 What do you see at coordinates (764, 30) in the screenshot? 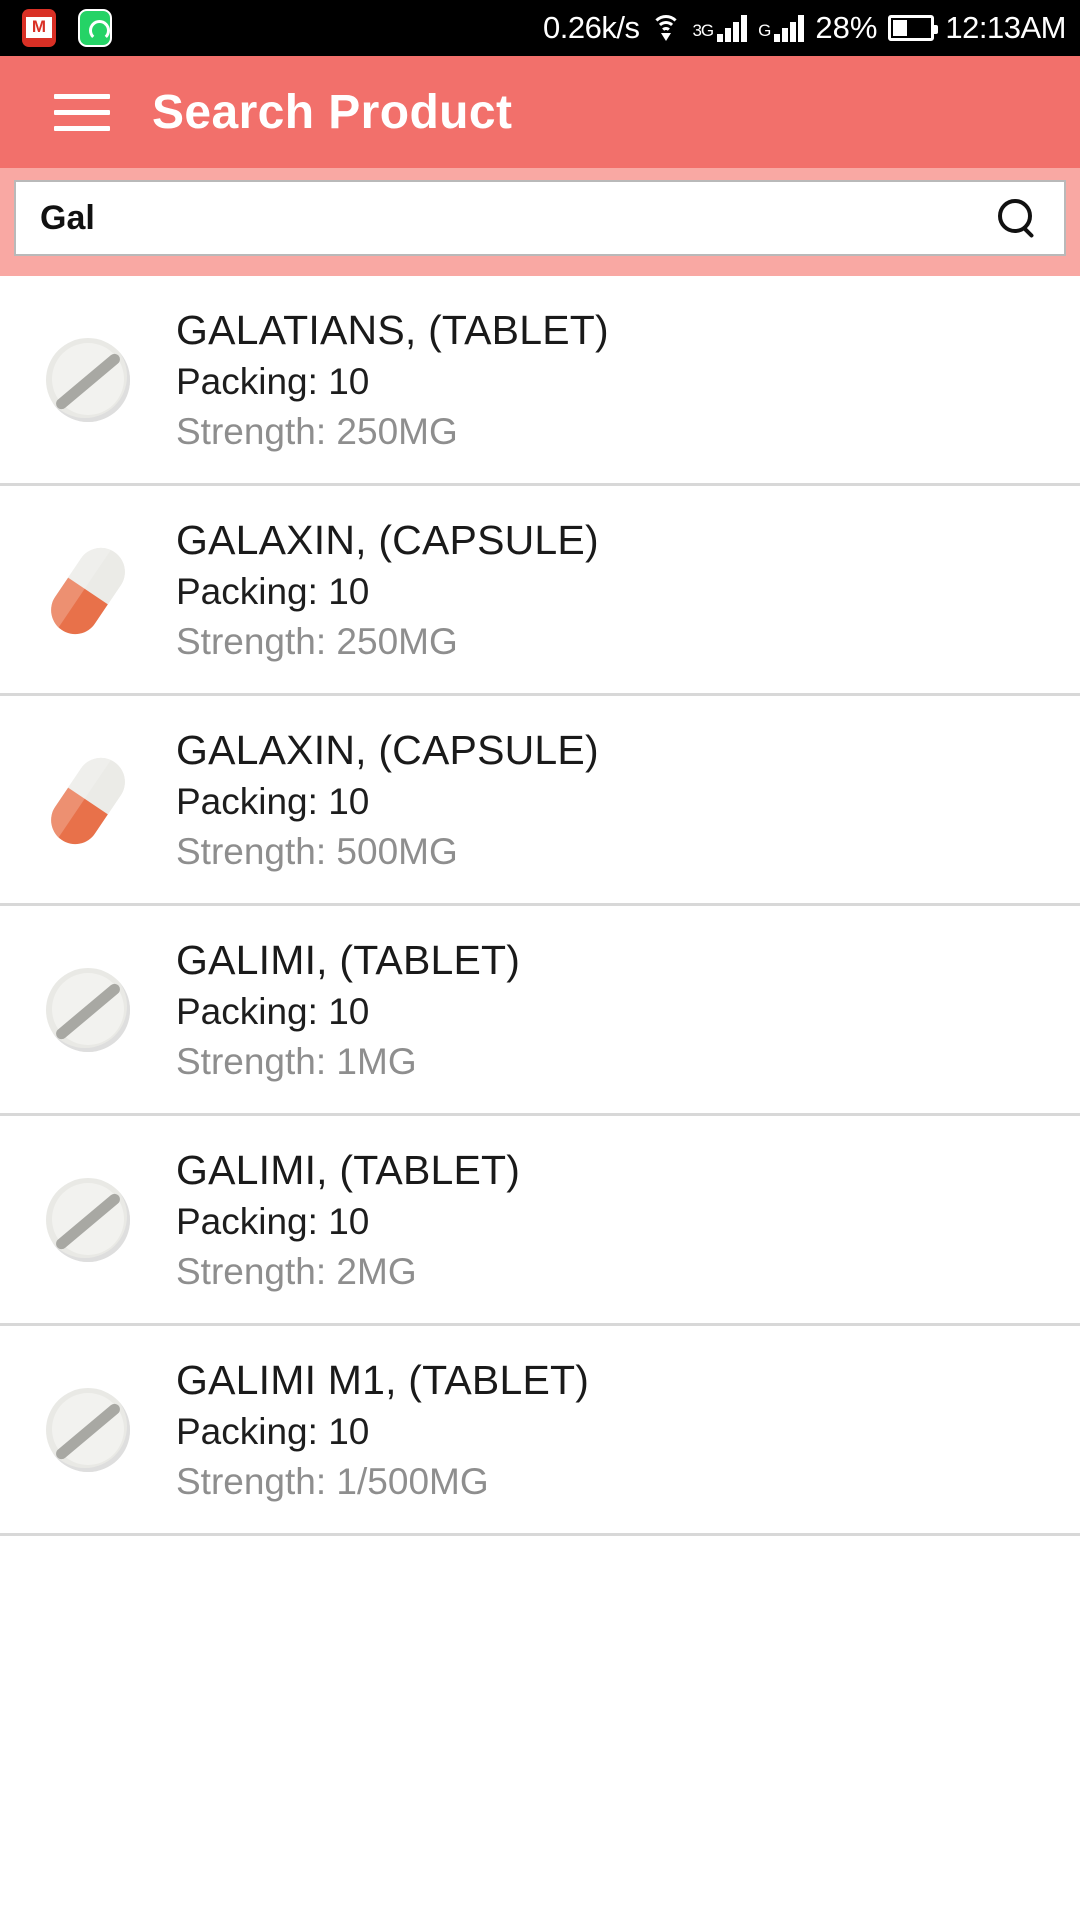
I see `sim2-network-label: G` at bounding box center [764, 30].